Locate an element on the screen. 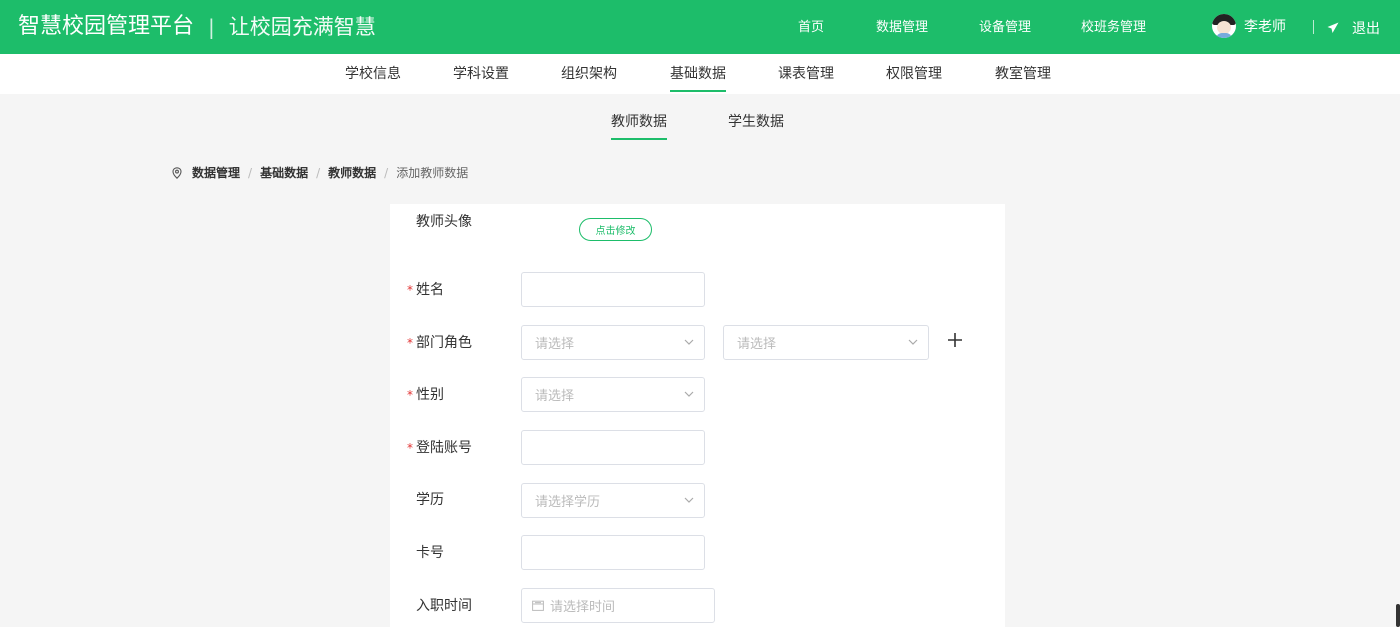 This screenshot has height=627, width=1400. logout-button: 退出 is located at coordinates (1353, 28).